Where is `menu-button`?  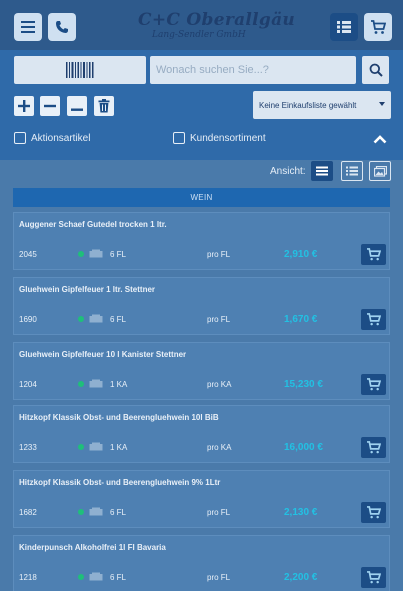 menu-button is located at coordinates (28, 27).